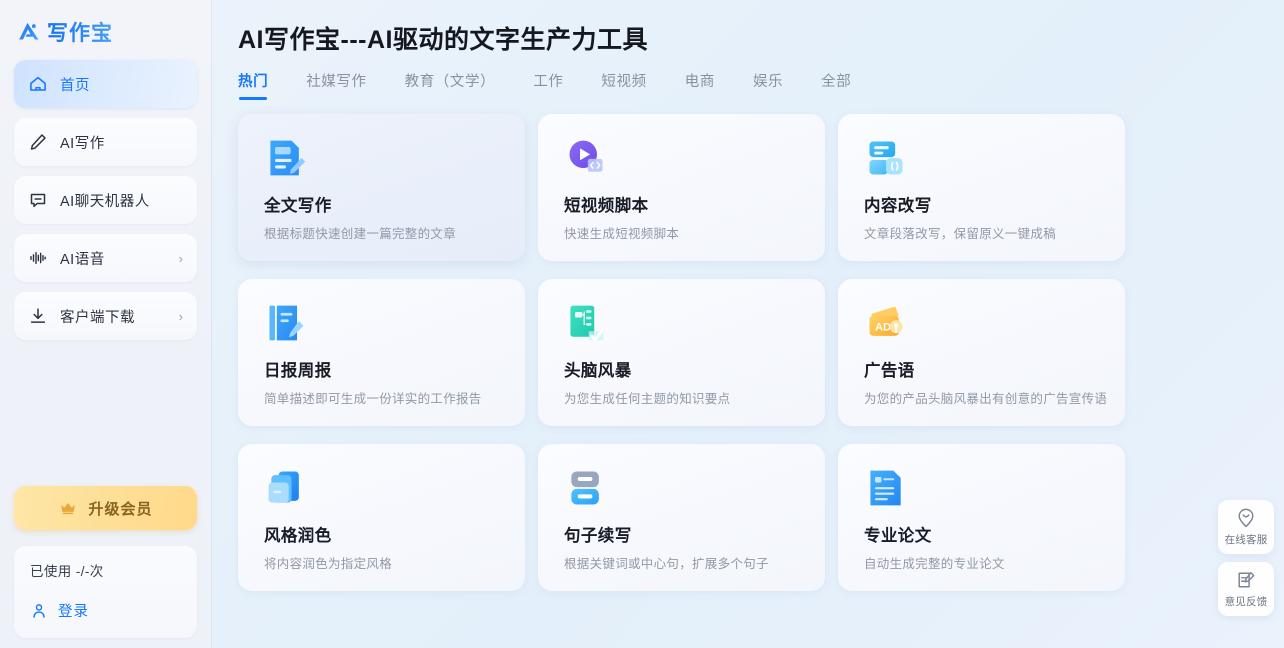  Describe the element at coordinates (39, 610) in the screenshot. I see `user-icon` at that location.